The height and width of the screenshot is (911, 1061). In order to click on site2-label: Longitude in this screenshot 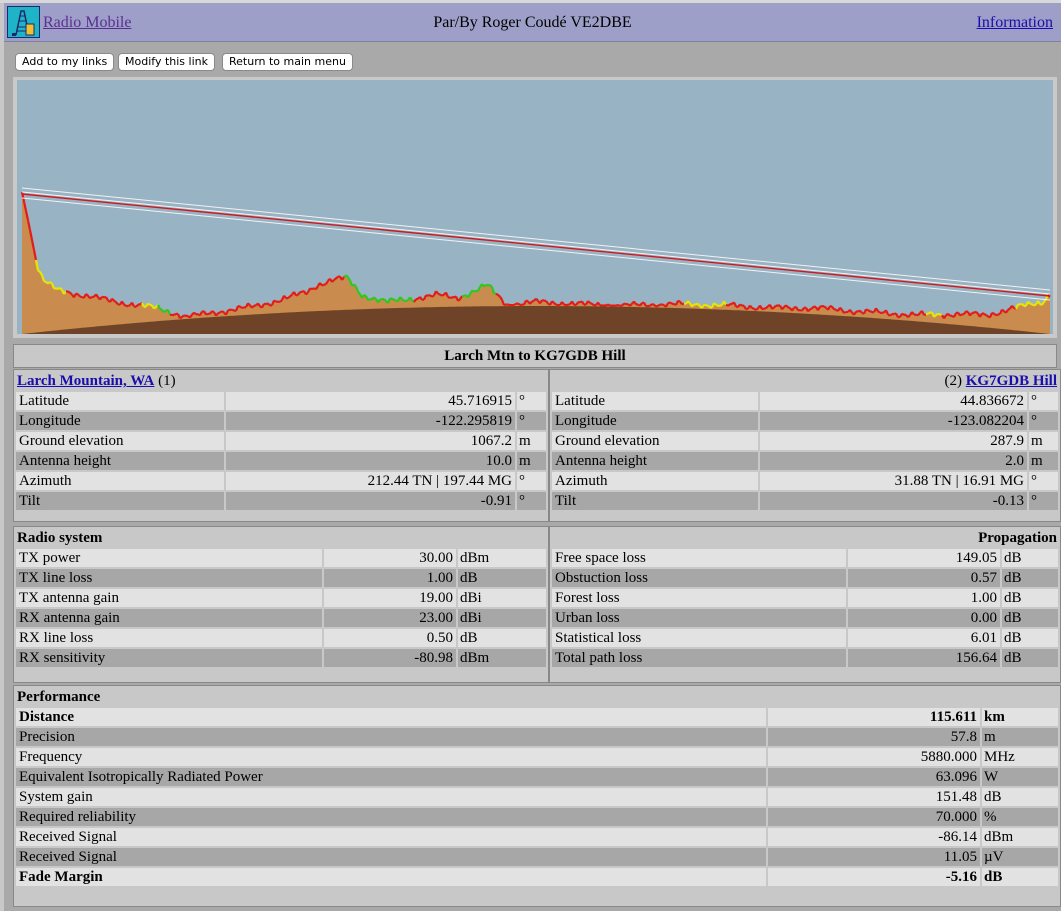, I will do `click(655, 421)`.